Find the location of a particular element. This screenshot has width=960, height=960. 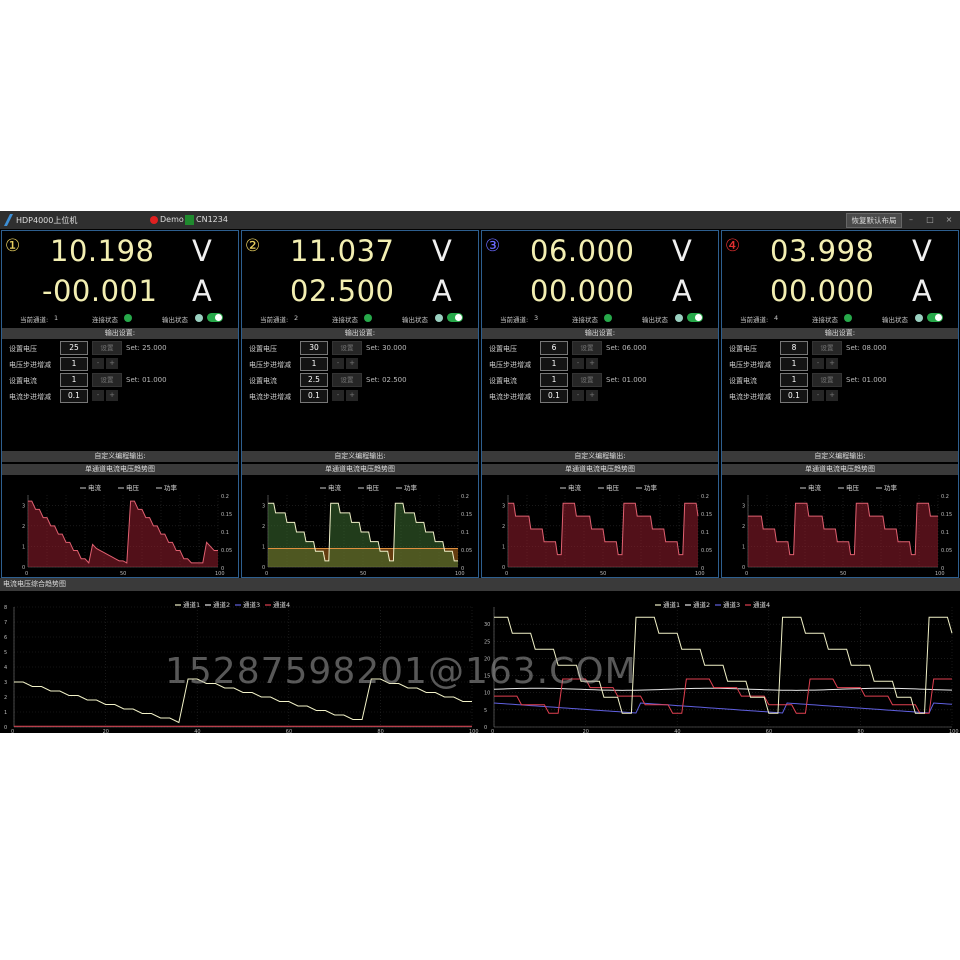

voltage-step-row: 电压步进增减 1- + is located at coordinates (120, 364).